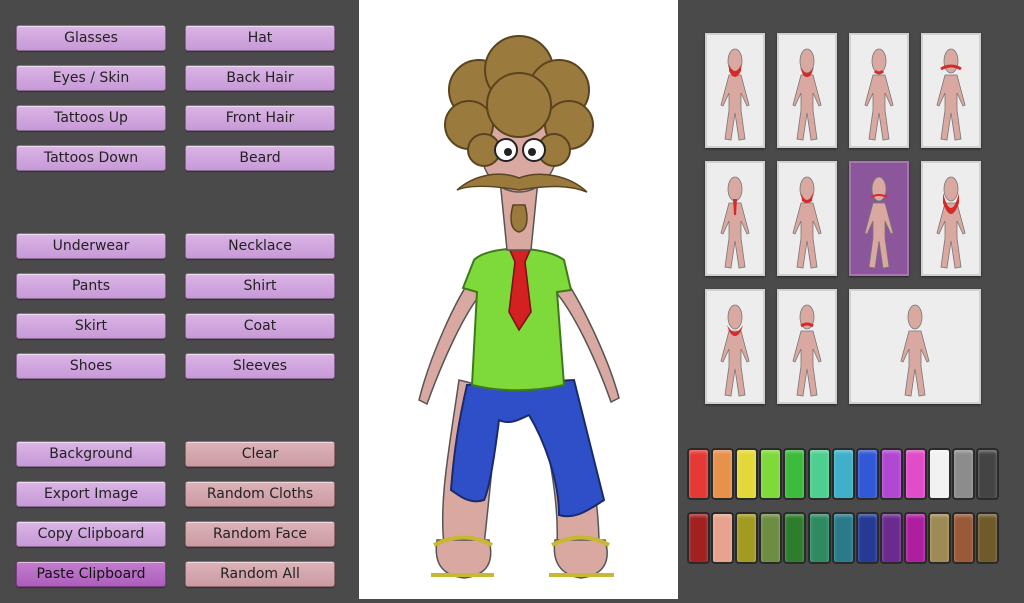 The width and height of the screenshot is (1024, 603). I want to click on background-button: Background, so click(91, 454).